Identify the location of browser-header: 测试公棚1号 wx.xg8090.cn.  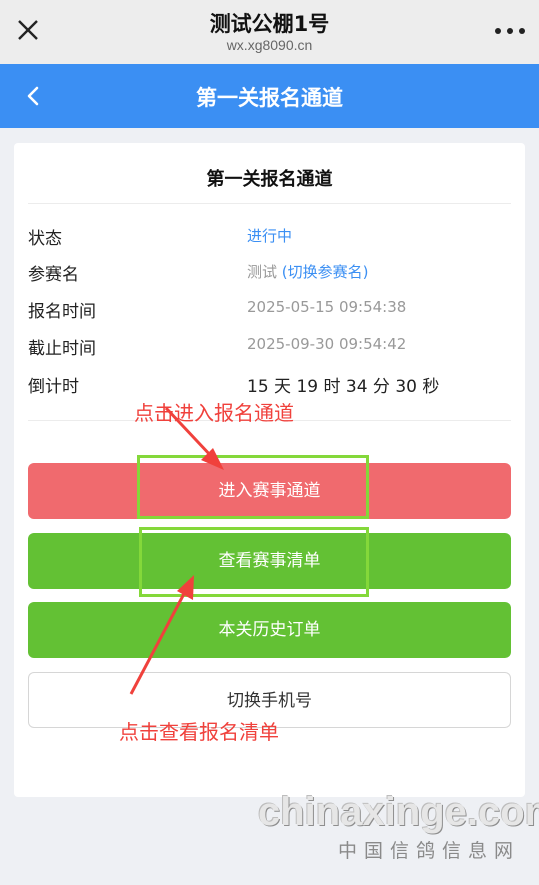
(269, 32).